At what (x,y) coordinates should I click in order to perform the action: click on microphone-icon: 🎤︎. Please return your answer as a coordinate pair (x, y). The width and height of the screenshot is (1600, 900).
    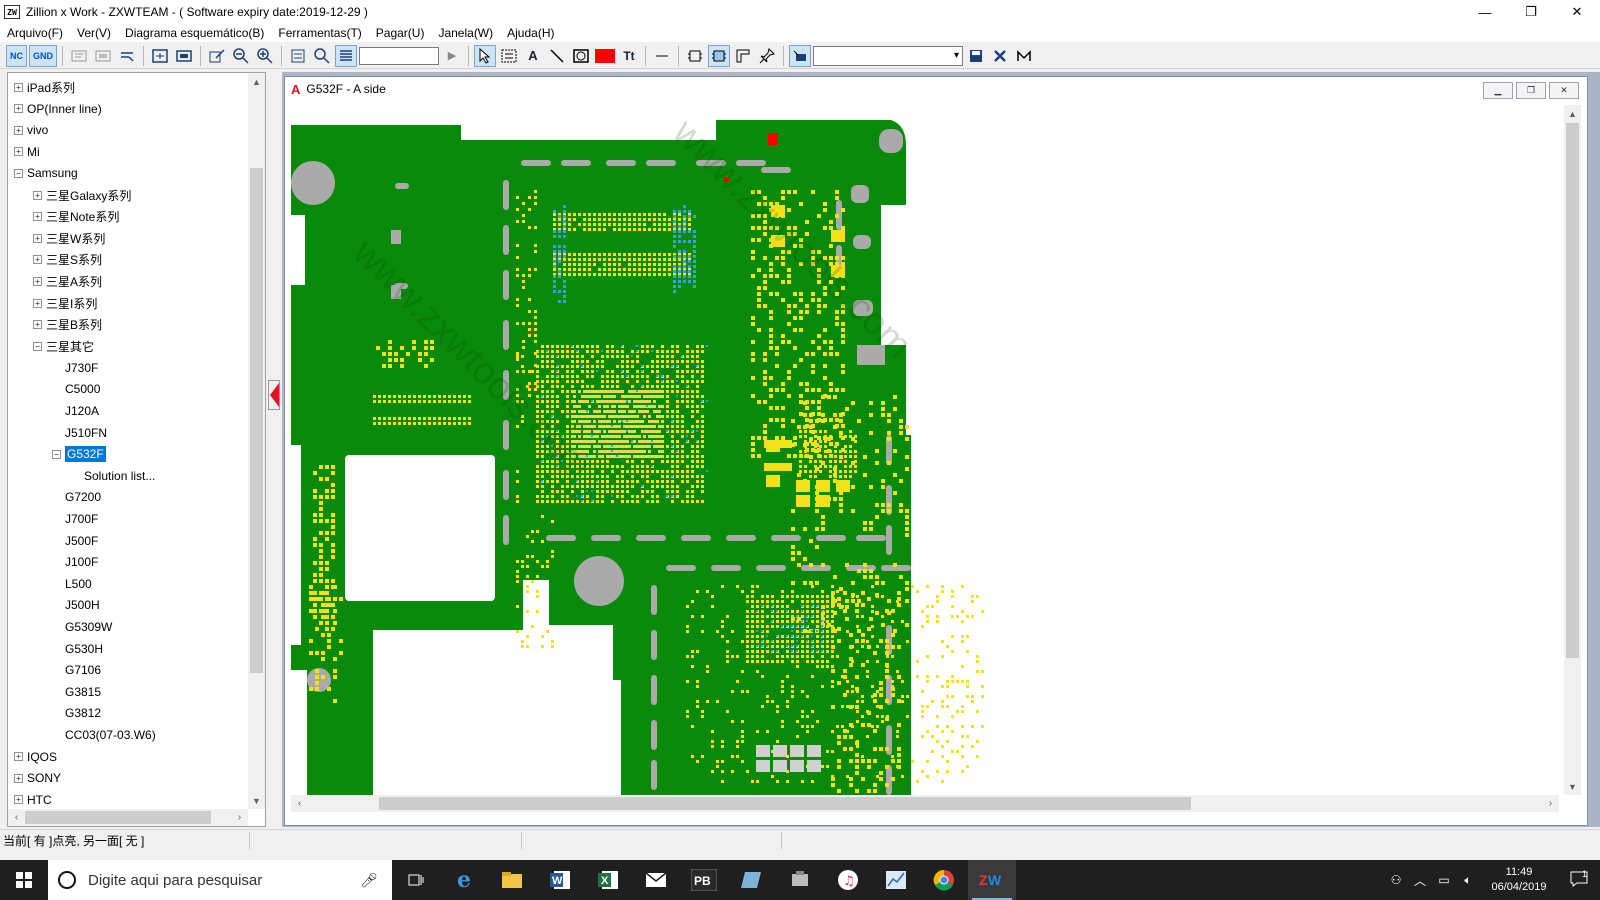
    Looking at the image, I should click on (369, 880).